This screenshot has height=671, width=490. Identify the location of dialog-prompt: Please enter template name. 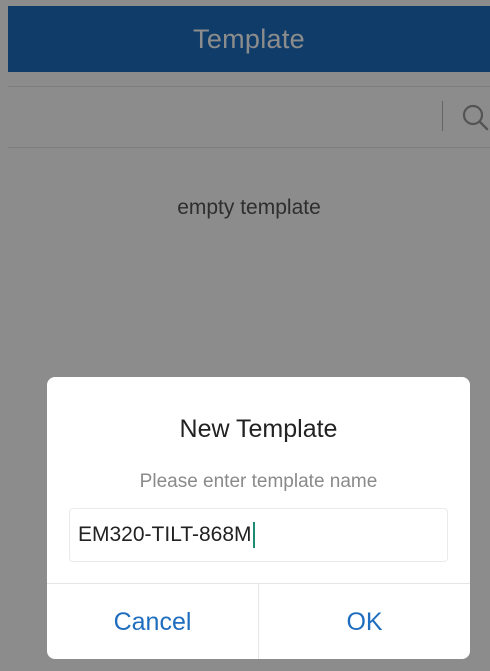
(258, 481).